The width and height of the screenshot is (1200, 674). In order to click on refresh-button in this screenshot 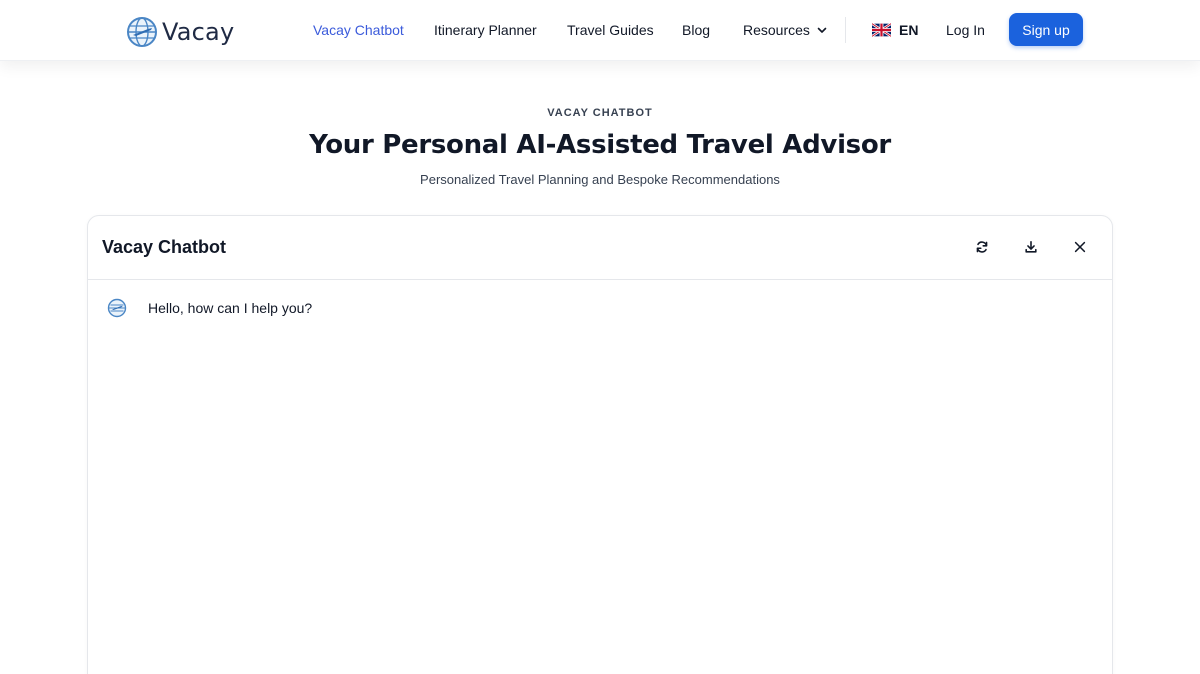, I will do `click(982, 247)`.